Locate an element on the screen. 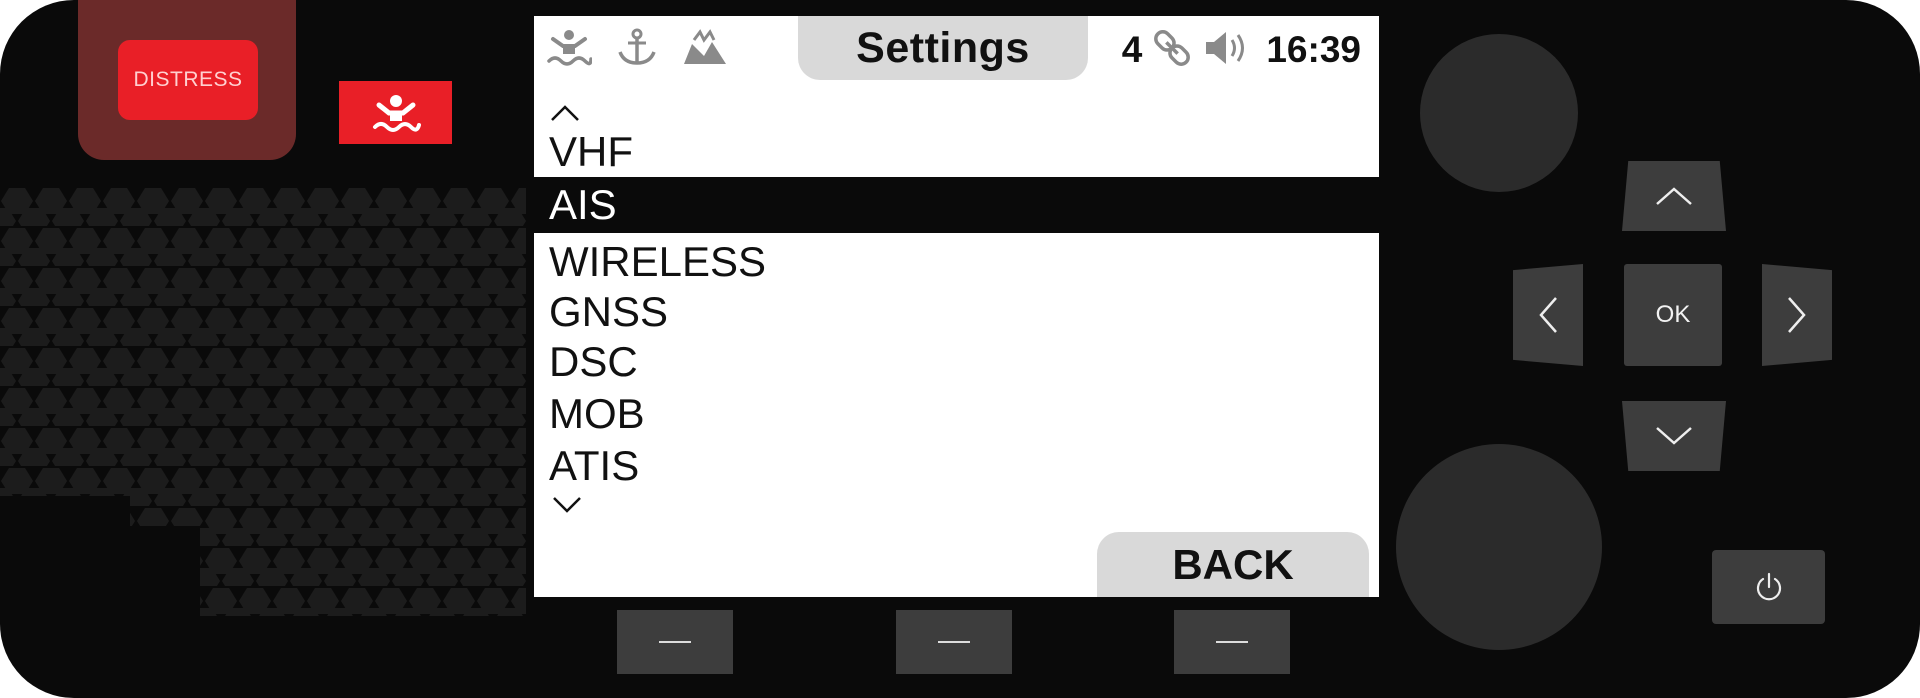  power-icon is located at coordinates (1768, 586).